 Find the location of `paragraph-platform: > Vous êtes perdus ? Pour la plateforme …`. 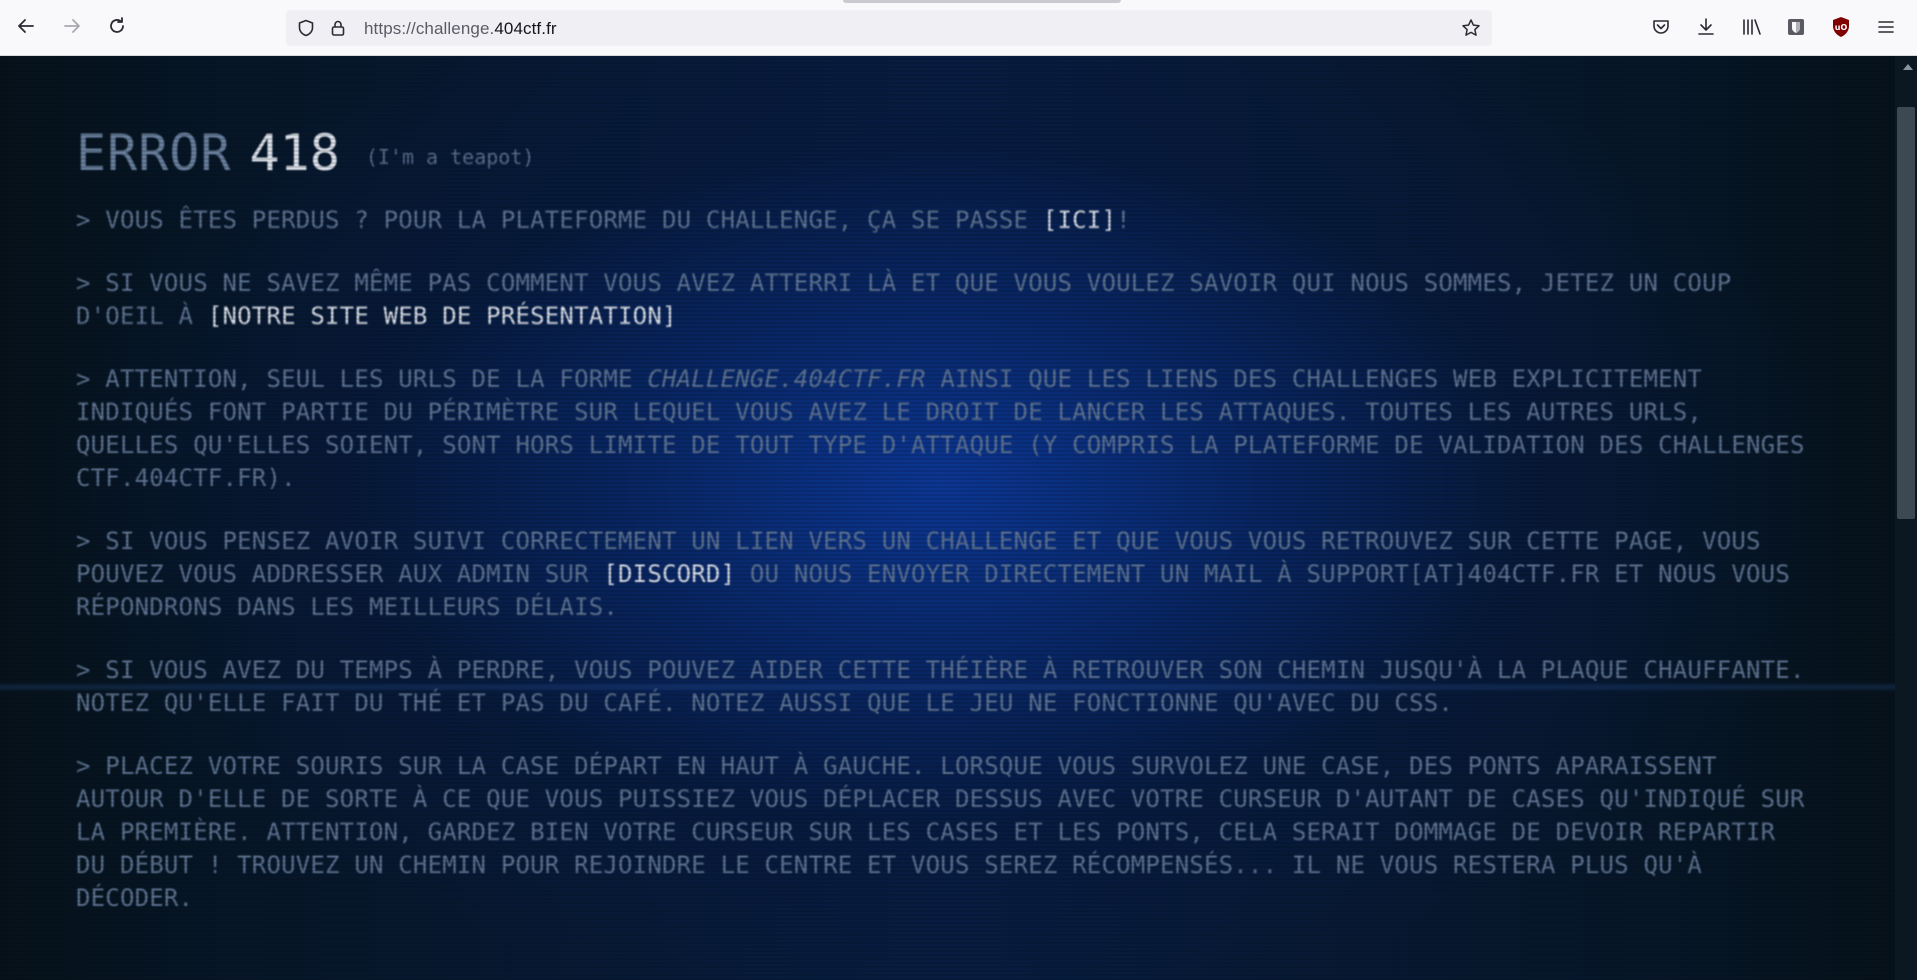

paragraph-platform: > Vous êtes perdus ? Pour la plateforme … is located at coordinates (603, 220).